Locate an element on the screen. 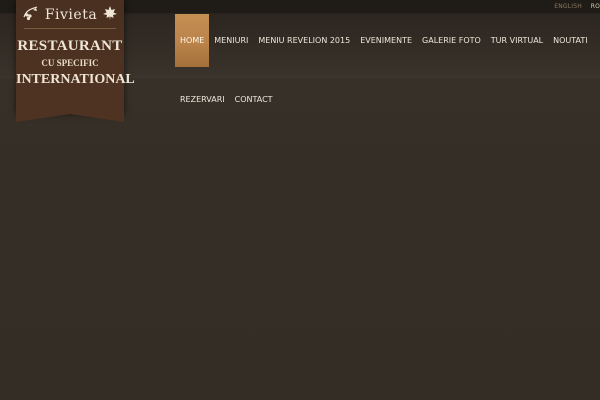 This screenshot has width=600, height=400. secondary-menu: REZERVARI CONTACT is located at coordinates (226, 99).